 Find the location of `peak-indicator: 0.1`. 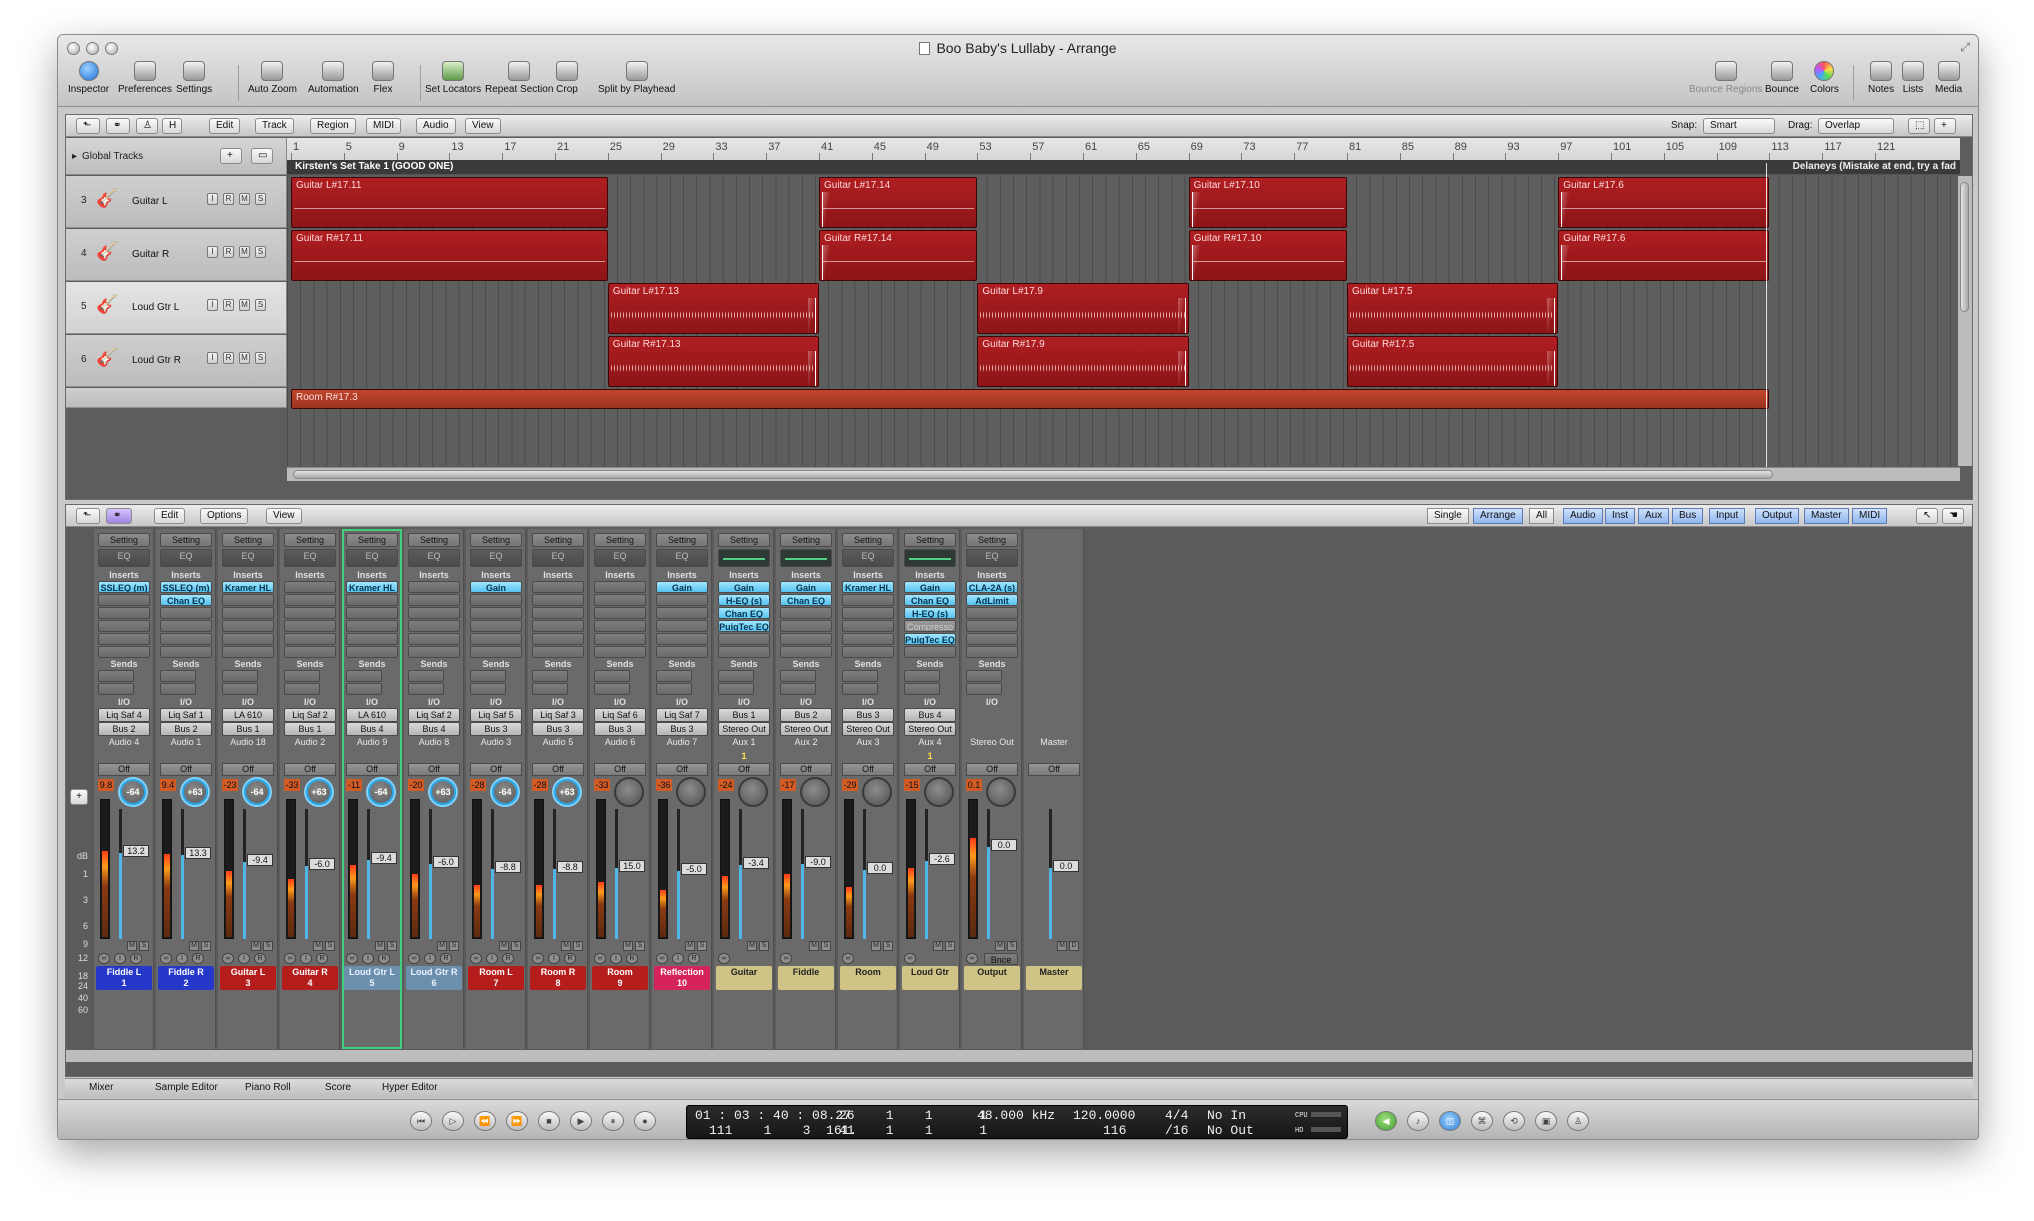

peak-indicator: 0.1 is located at coordinates (974, 785).